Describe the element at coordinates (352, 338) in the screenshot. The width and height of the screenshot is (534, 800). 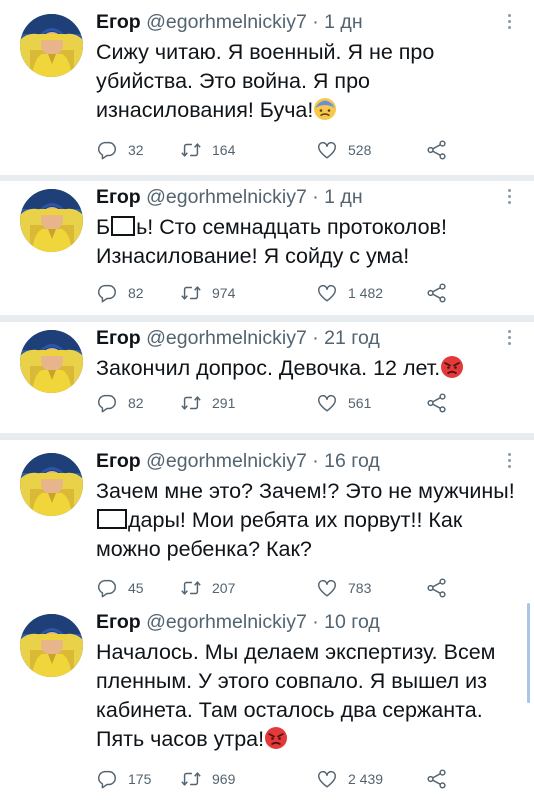
I see `timestamp: 21 год` at that location.